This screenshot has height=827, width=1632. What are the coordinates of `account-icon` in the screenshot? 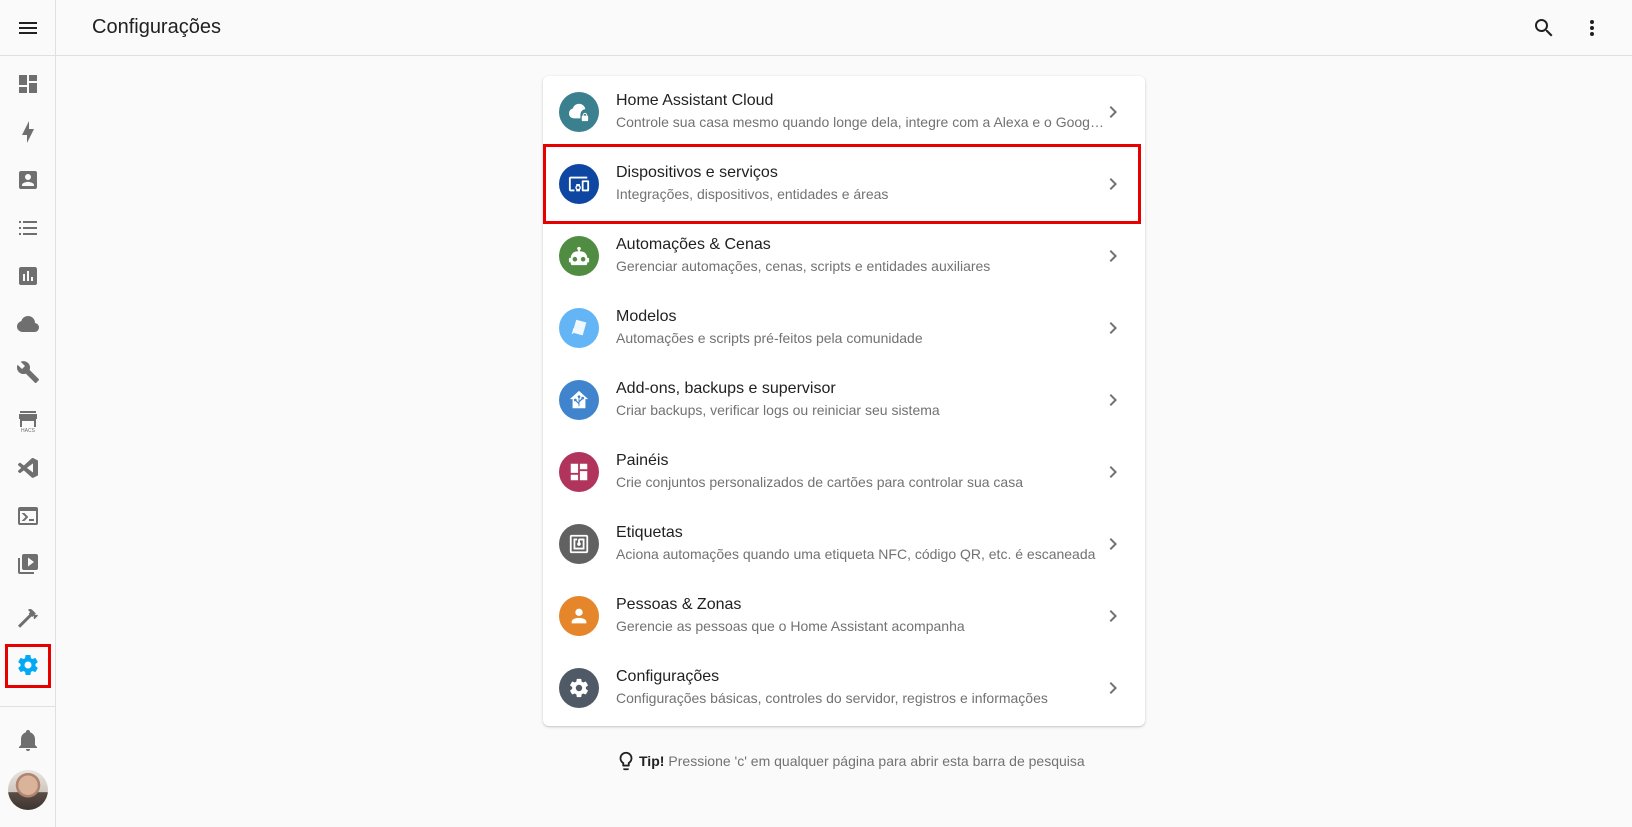 It's located at (579, 616).